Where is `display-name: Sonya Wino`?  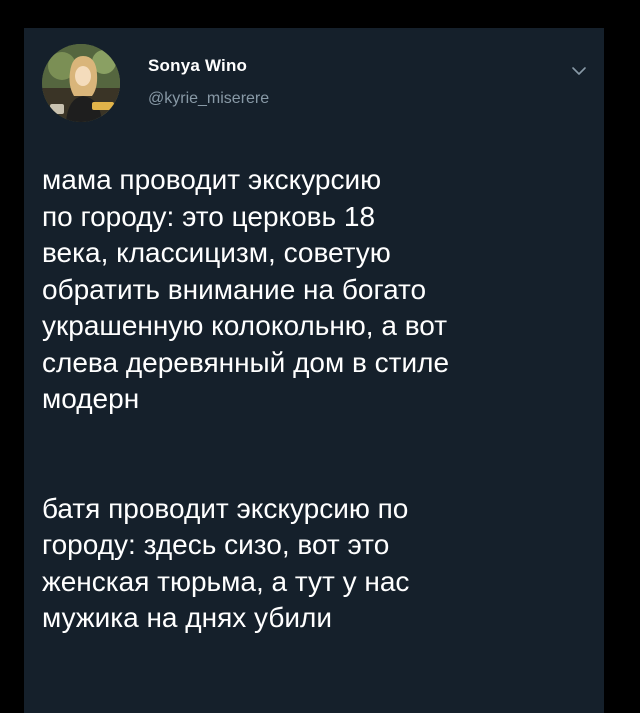
display-name: Sonya Wino is located at coordinates (197, 66).